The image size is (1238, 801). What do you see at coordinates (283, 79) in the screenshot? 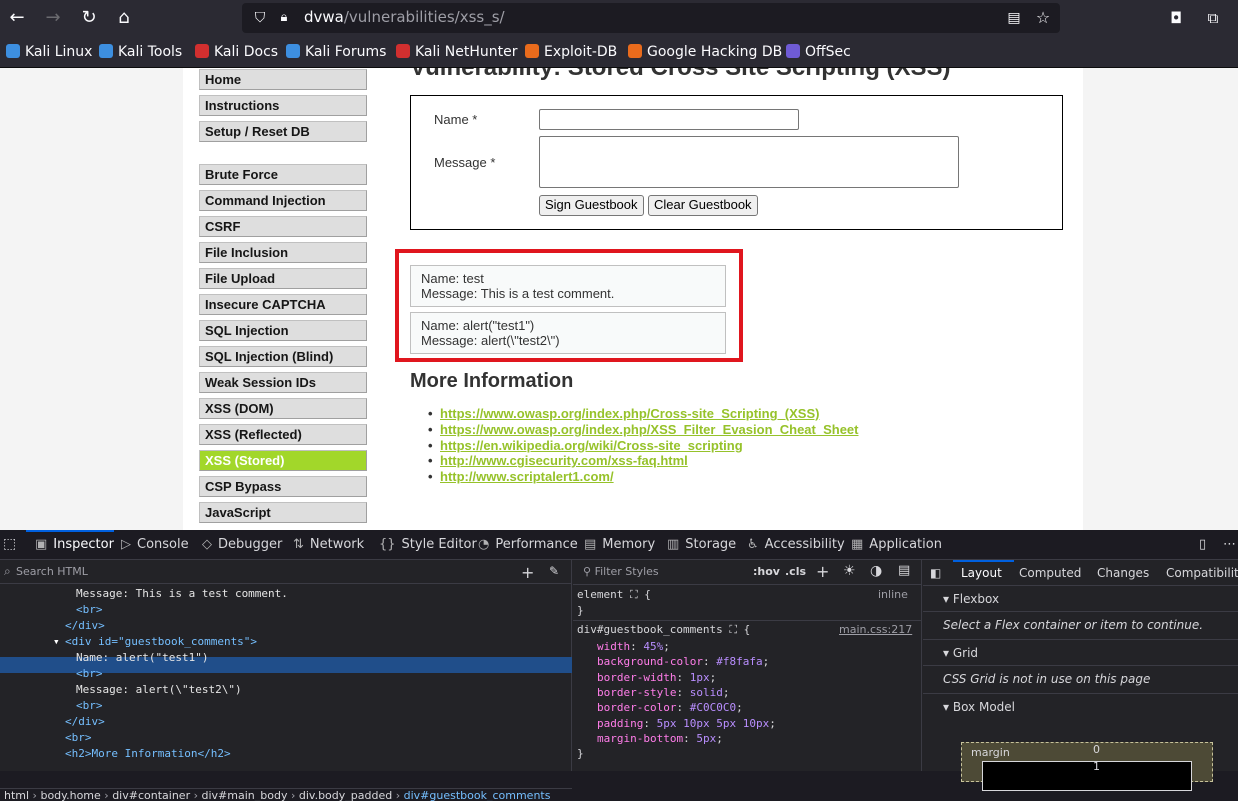
I see `menu-item: Home` at bounding box center [283, 79].